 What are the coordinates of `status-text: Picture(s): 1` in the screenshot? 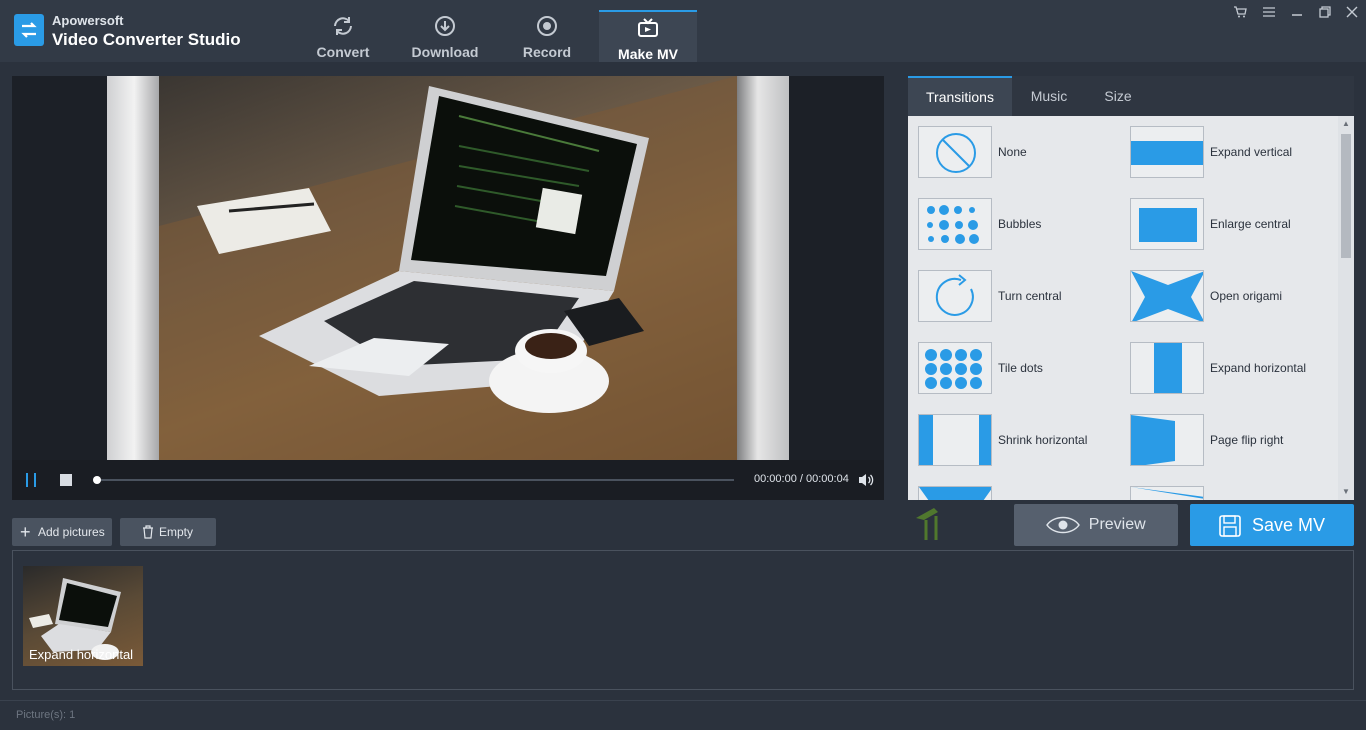 It's located at (46, 715).